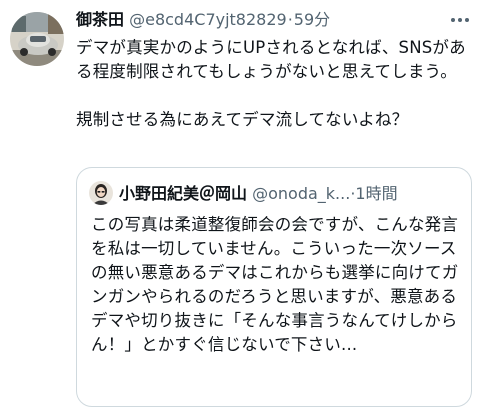 The height and width of the screenshot is (407, 480). What do you see at coordinates (312, 19) in the screenshot?
I see `timestamp: 59分` at bounding box center [312, 19].